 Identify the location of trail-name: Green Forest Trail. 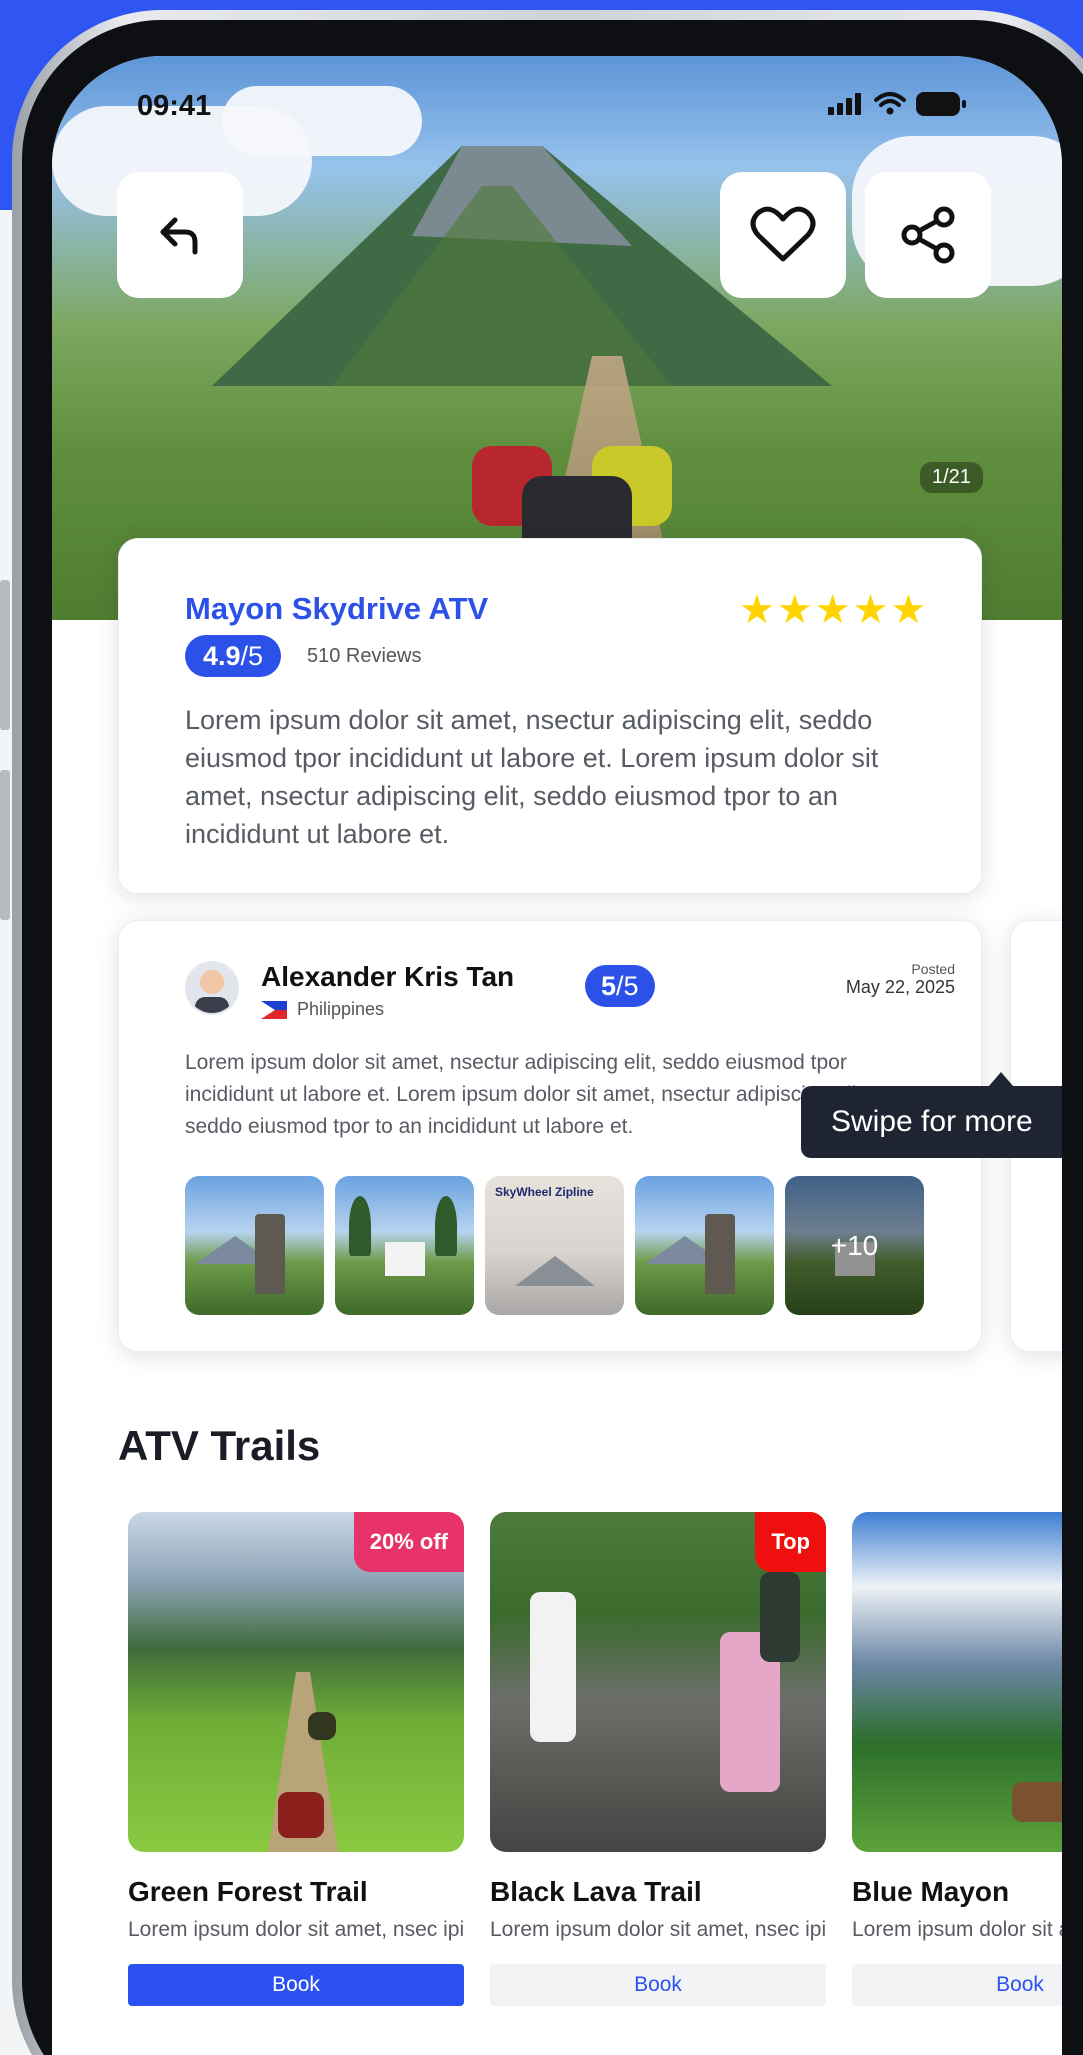
(248, 1891).